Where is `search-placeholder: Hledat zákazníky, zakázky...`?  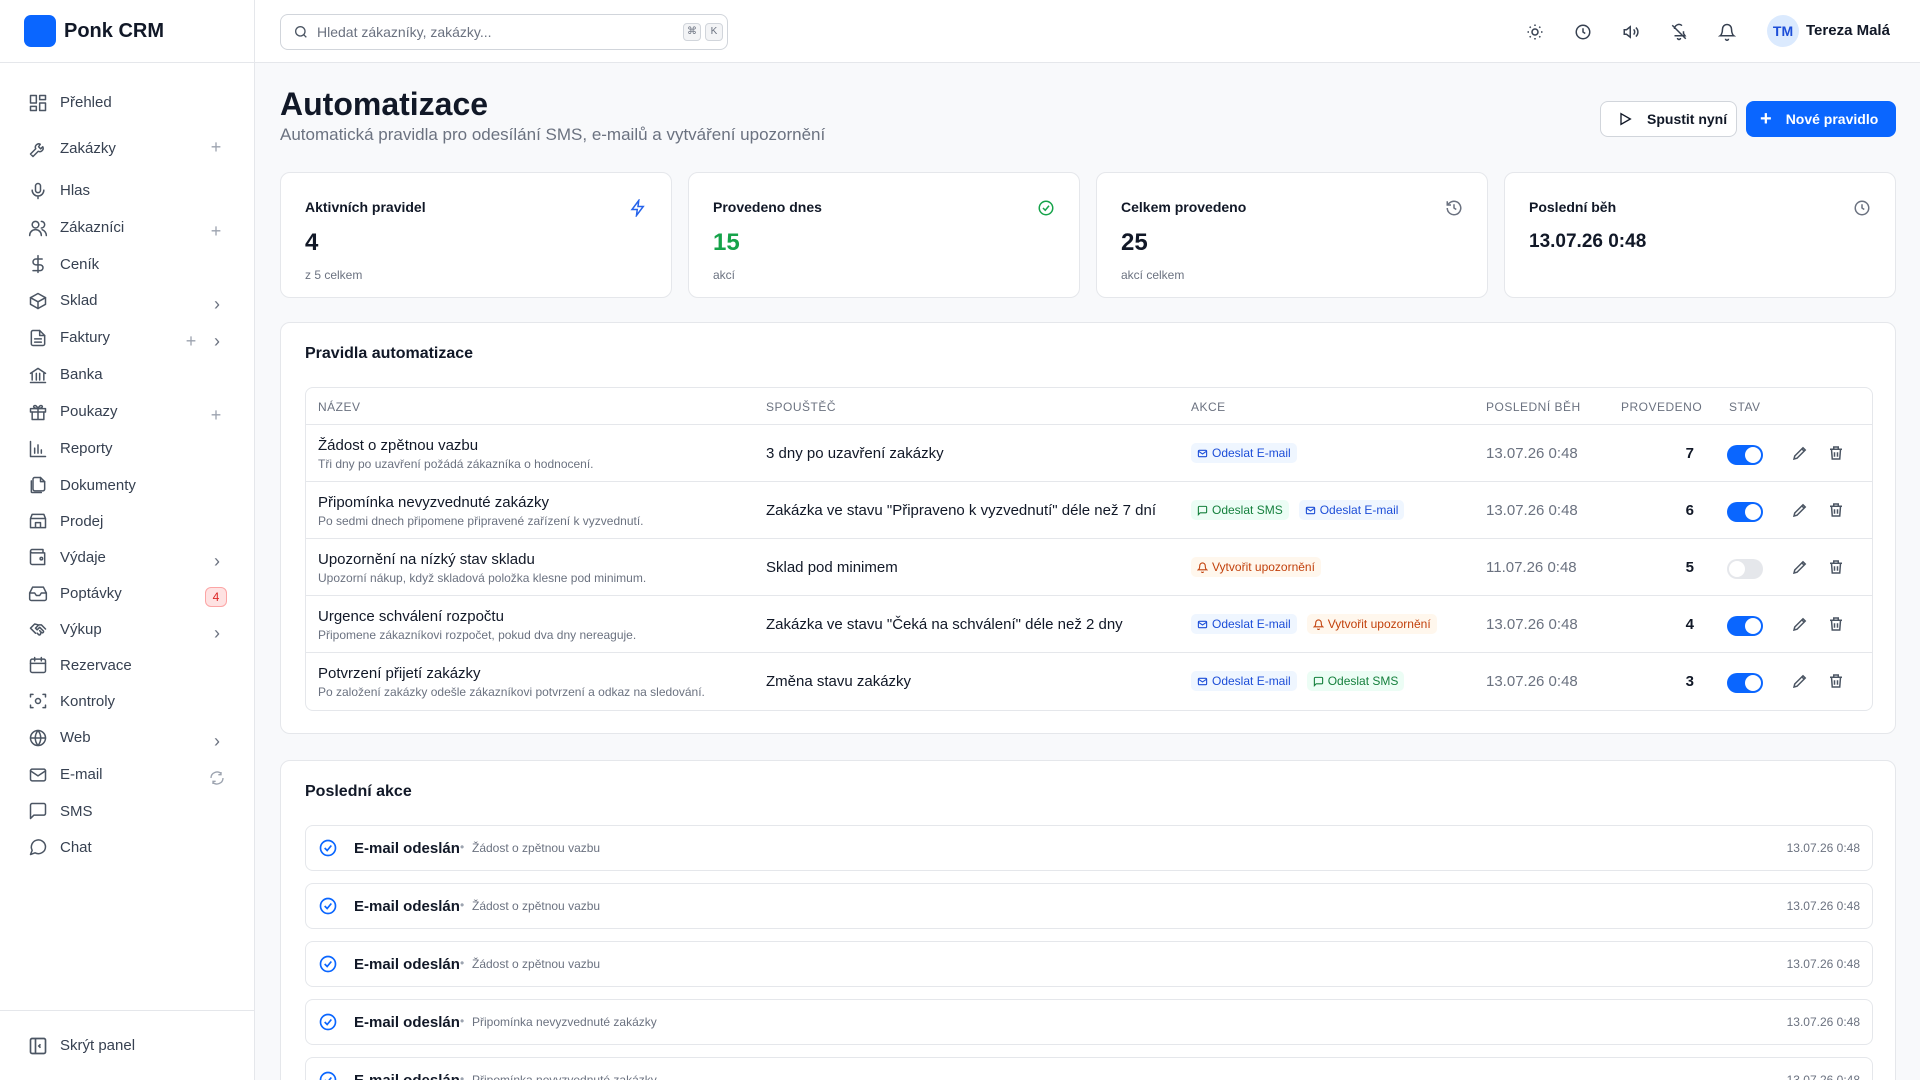
search-placeholder: Hledat zákazníky, zakázky... is located at coordinates (404, 32).